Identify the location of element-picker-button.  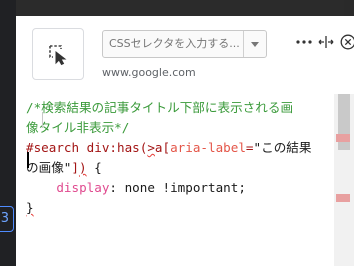
(58, 54).